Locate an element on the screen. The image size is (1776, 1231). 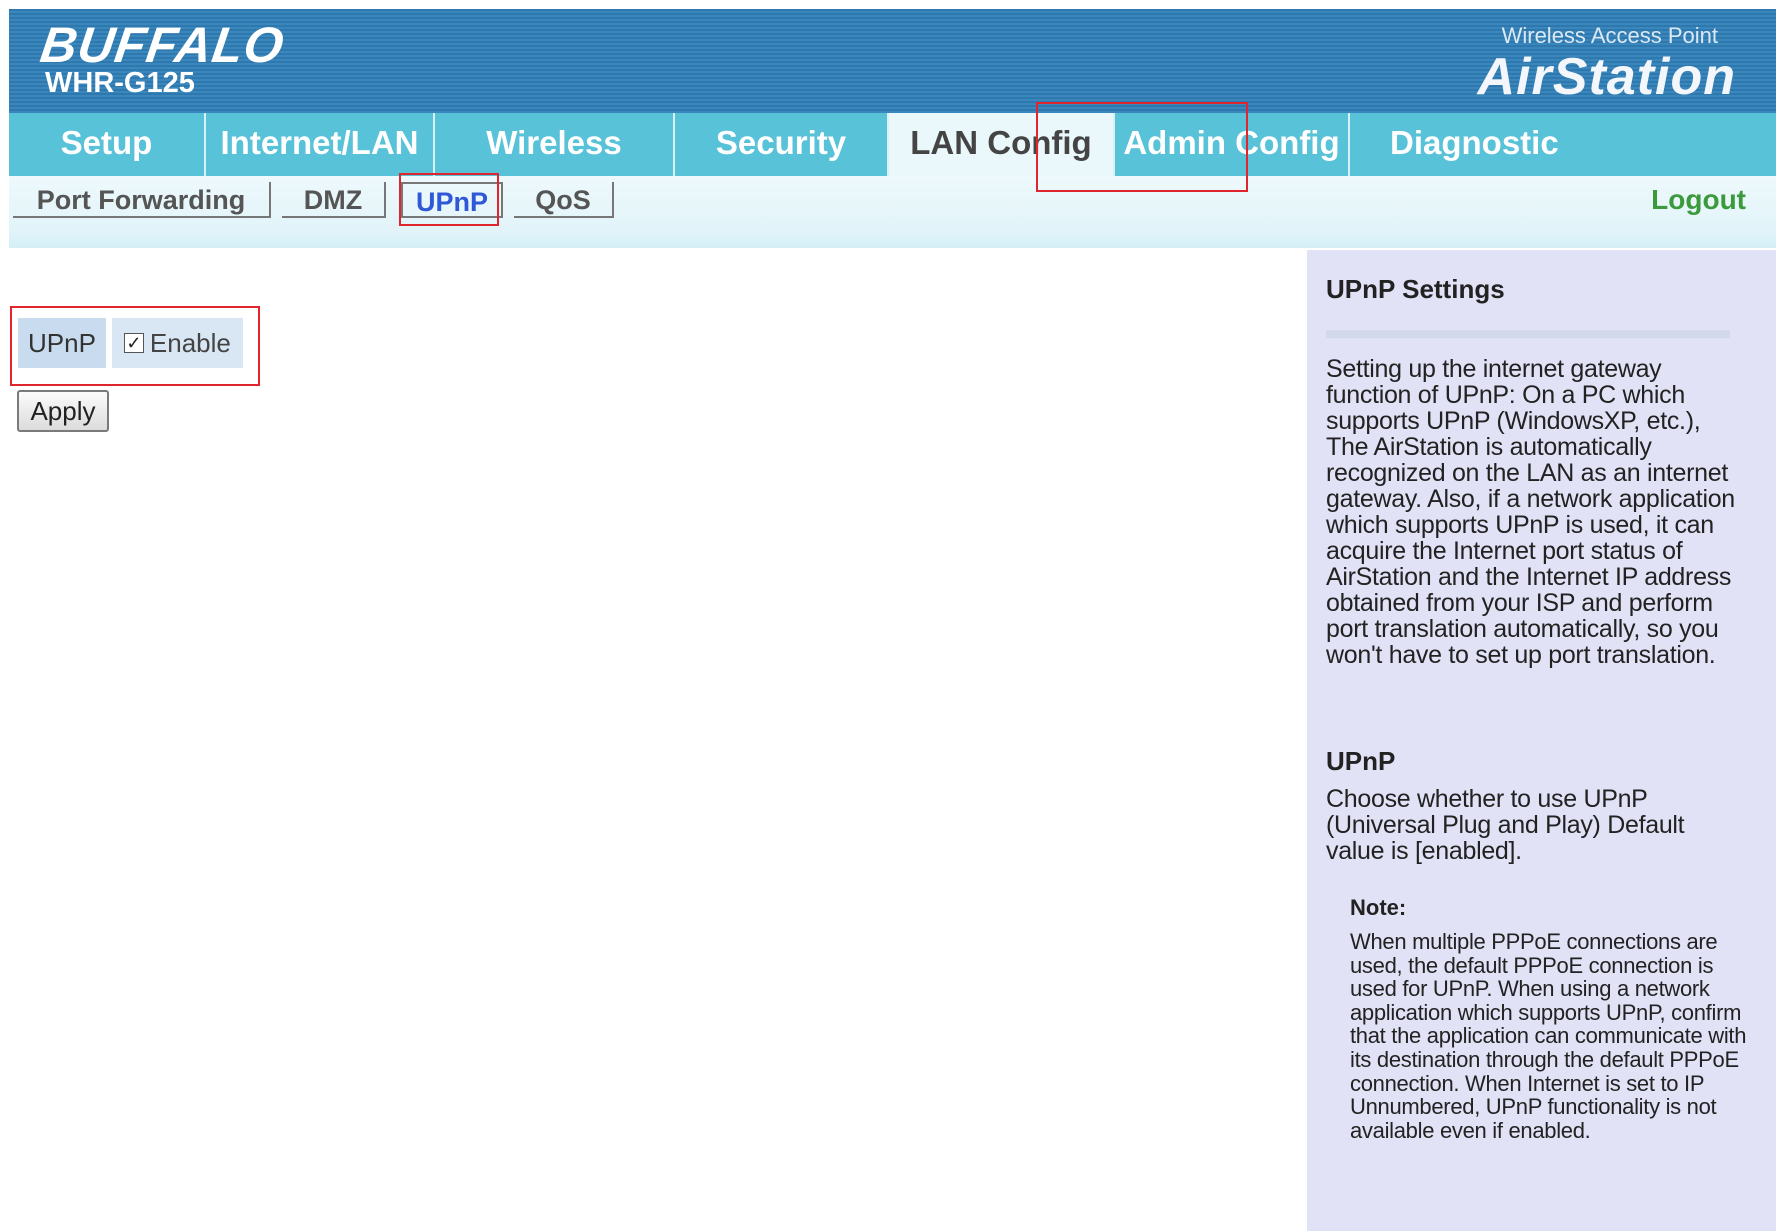
note-heading: Note: is located at coordinates (1378, 907).